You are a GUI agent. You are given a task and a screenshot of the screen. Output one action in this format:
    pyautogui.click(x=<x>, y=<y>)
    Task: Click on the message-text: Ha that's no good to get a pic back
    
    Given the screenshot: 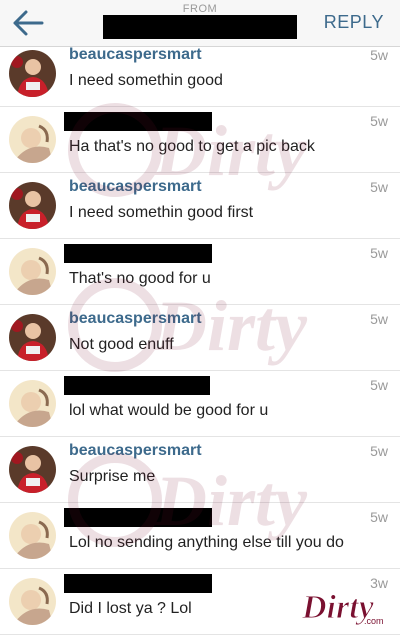 What is the action you would take?
    pyautogui.click(x=192, y=146)
    